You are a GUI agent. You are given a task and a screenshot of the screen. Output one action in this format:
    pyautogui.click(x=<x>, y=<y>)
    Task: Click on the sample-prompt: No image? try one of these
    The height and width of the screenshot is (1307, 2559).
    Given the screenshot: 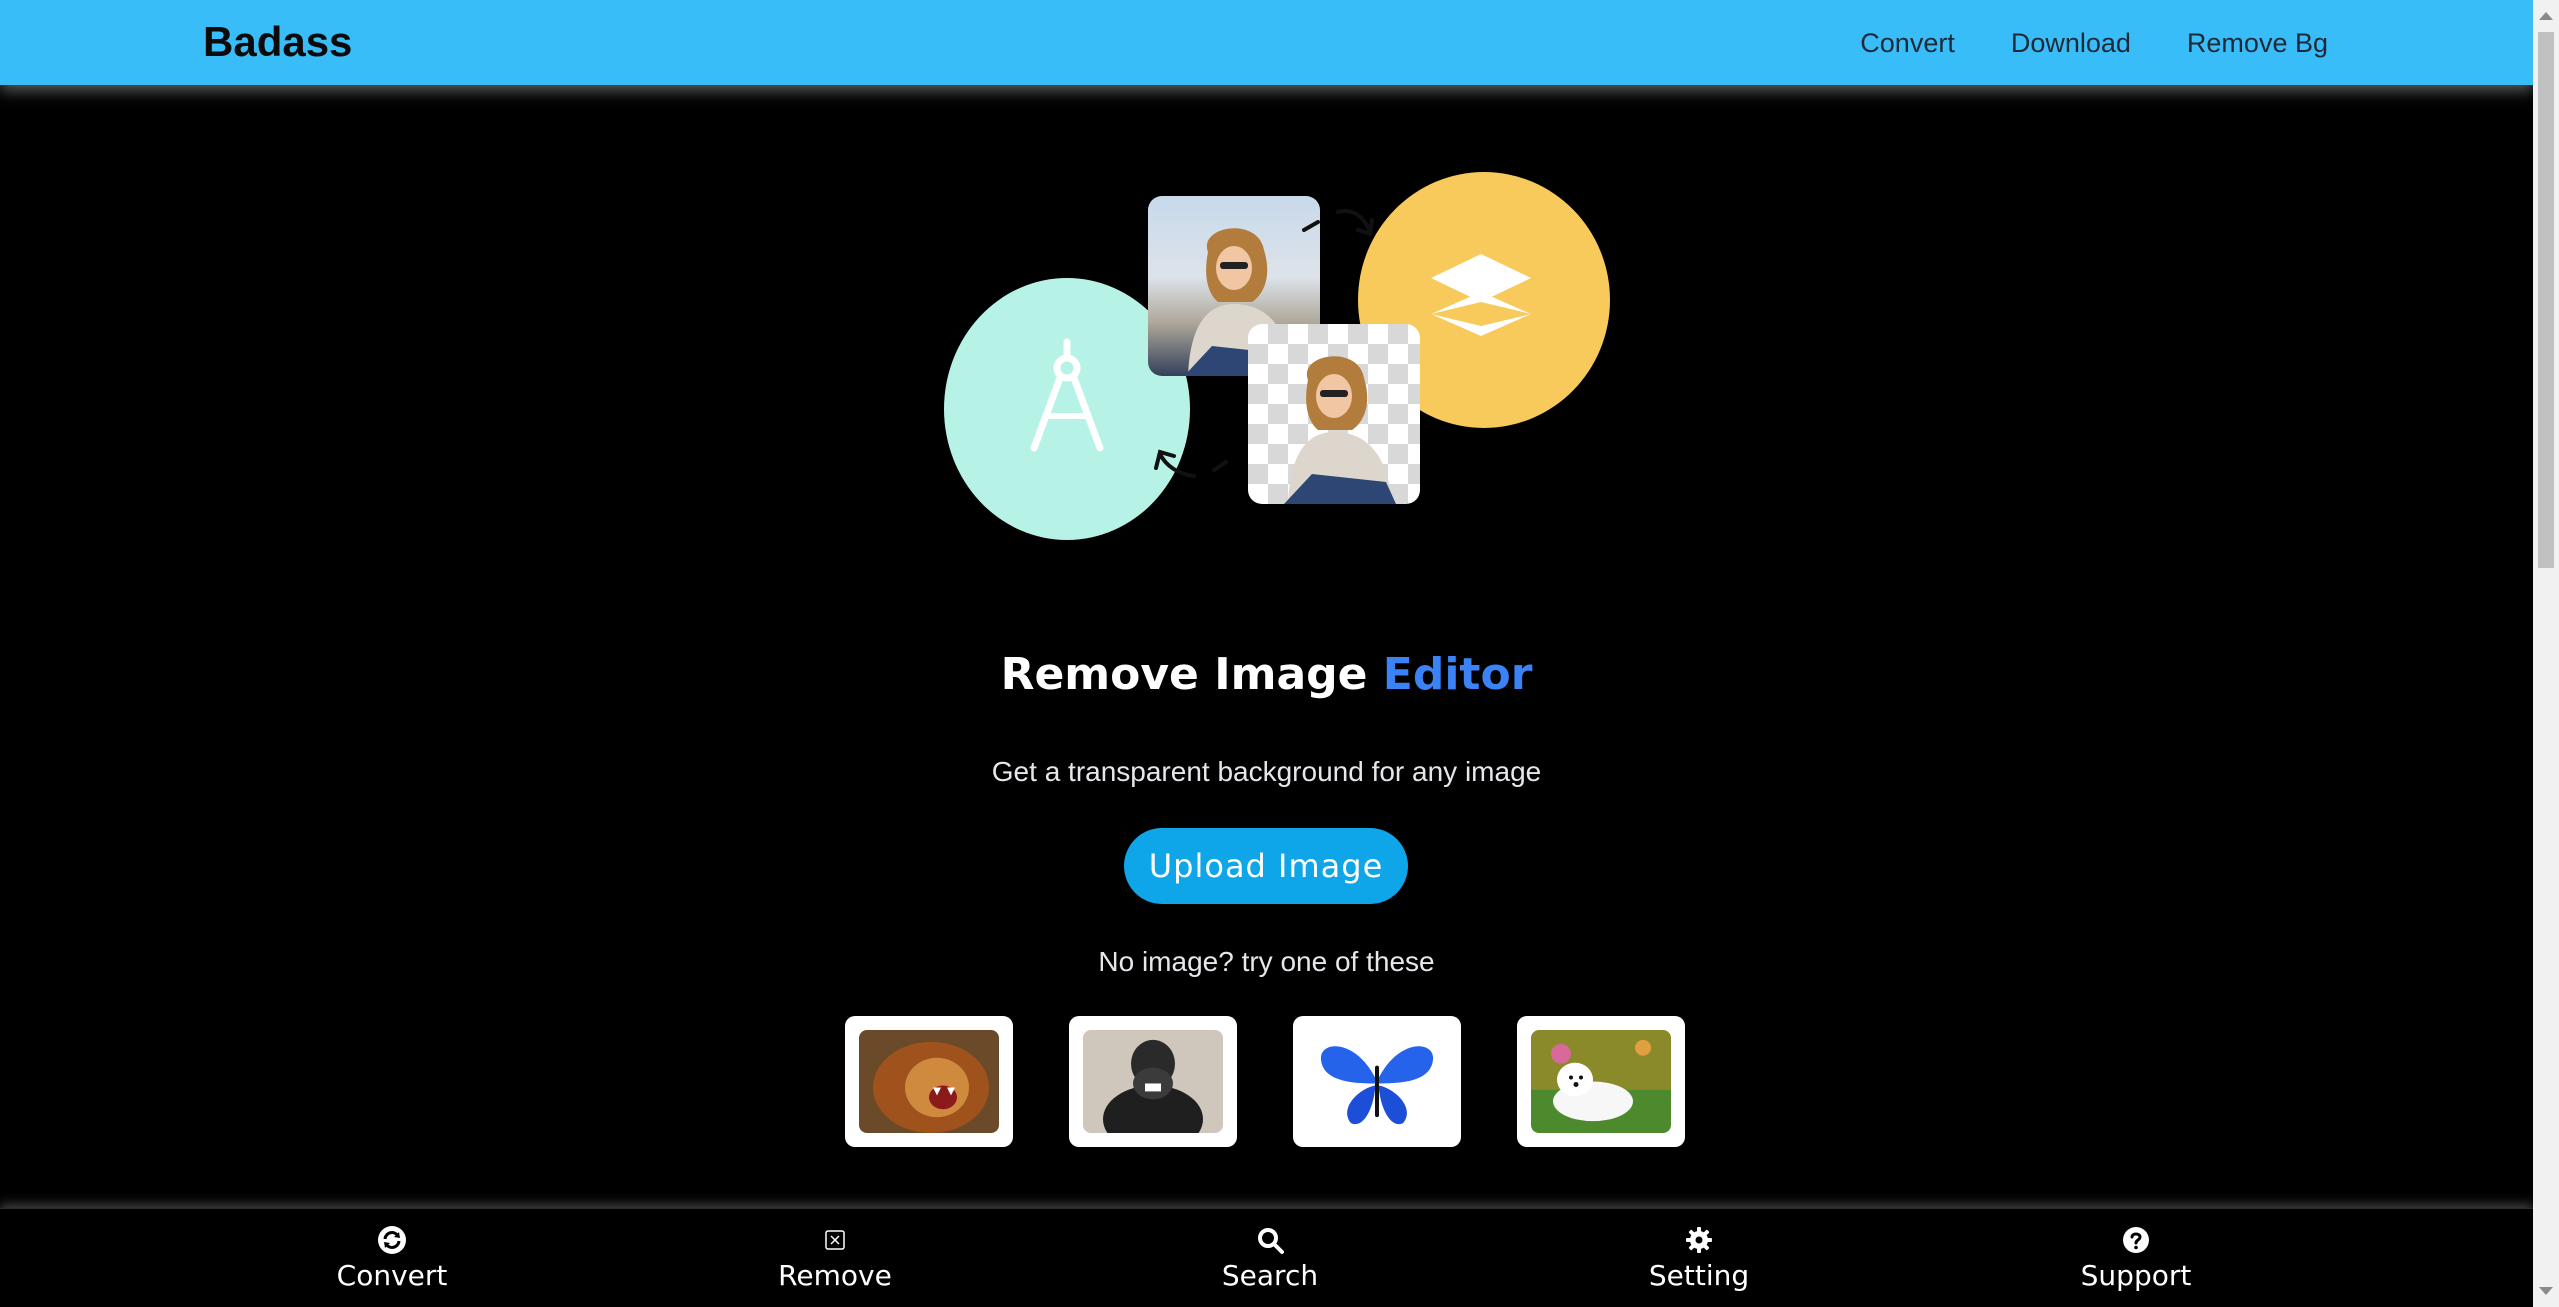 What is the action you would take?
    pyautogui.click(x=1266, y=961)
    